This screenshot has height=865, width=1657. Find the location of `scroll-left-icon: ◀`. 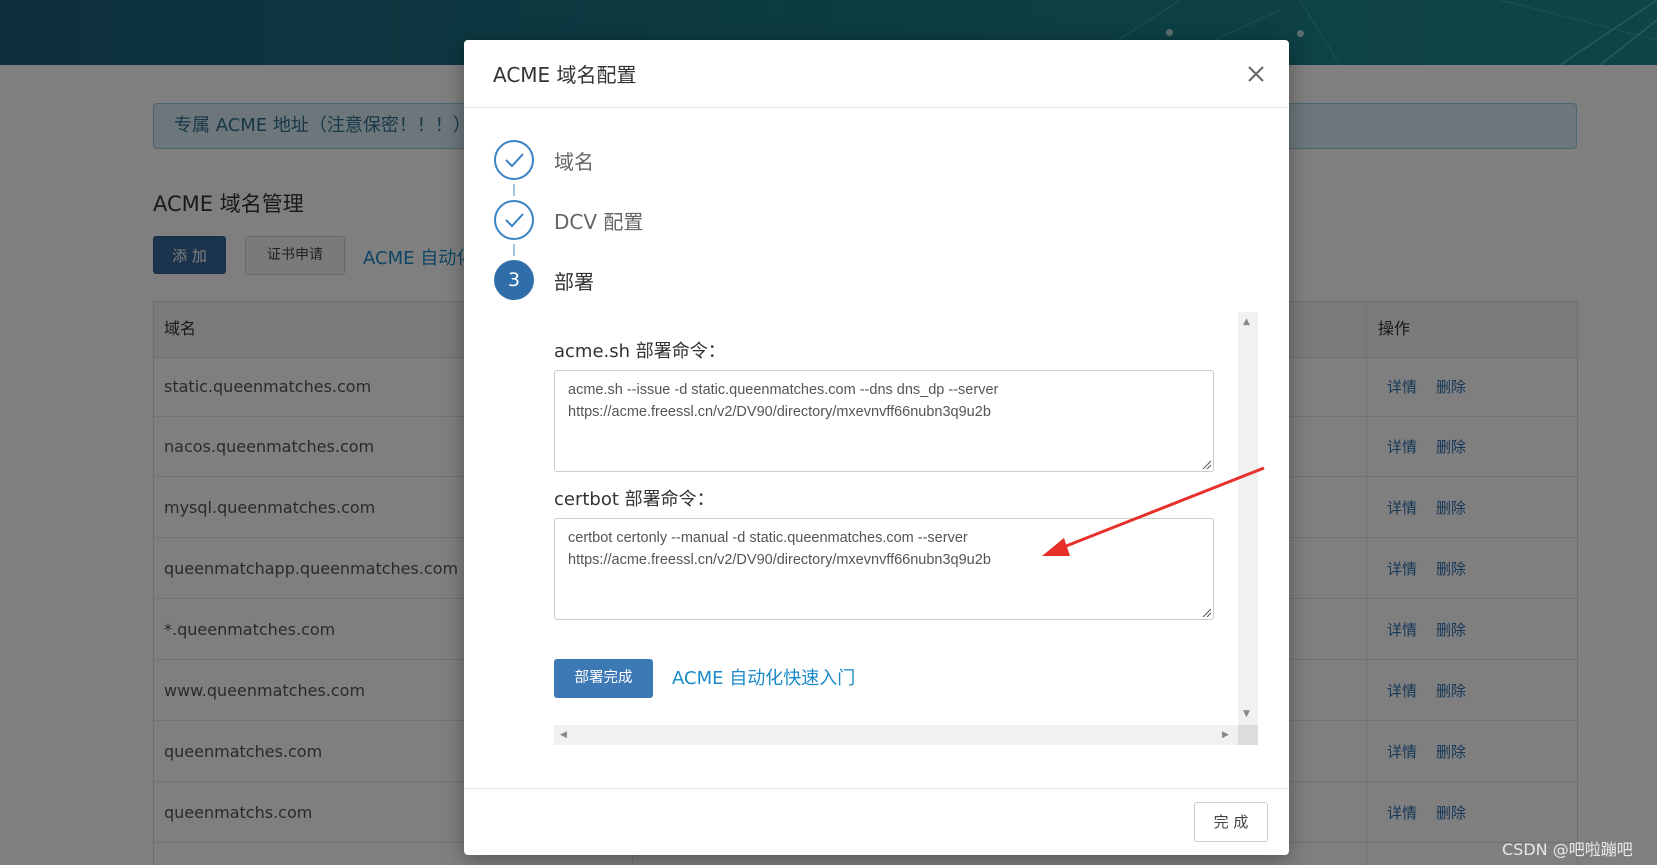

scroll-left-icon: ◀ is located at coordinates (563, 735).